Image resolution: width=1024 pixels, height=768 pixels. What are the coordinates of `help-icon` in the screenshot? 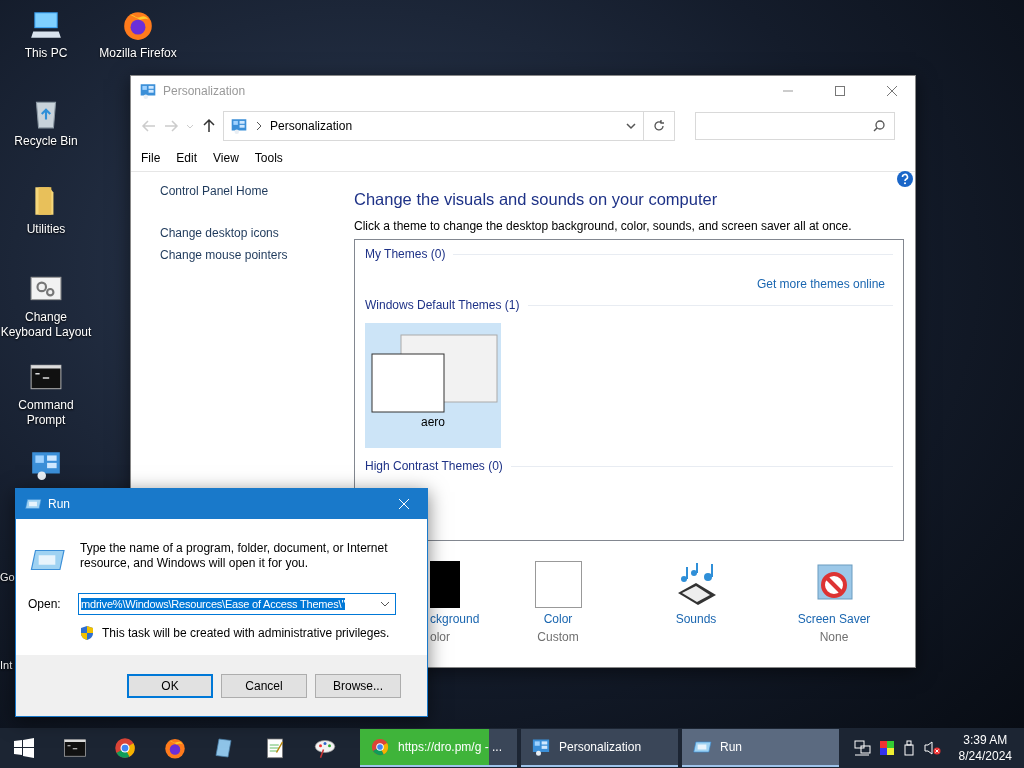 It's located at (905, 179).